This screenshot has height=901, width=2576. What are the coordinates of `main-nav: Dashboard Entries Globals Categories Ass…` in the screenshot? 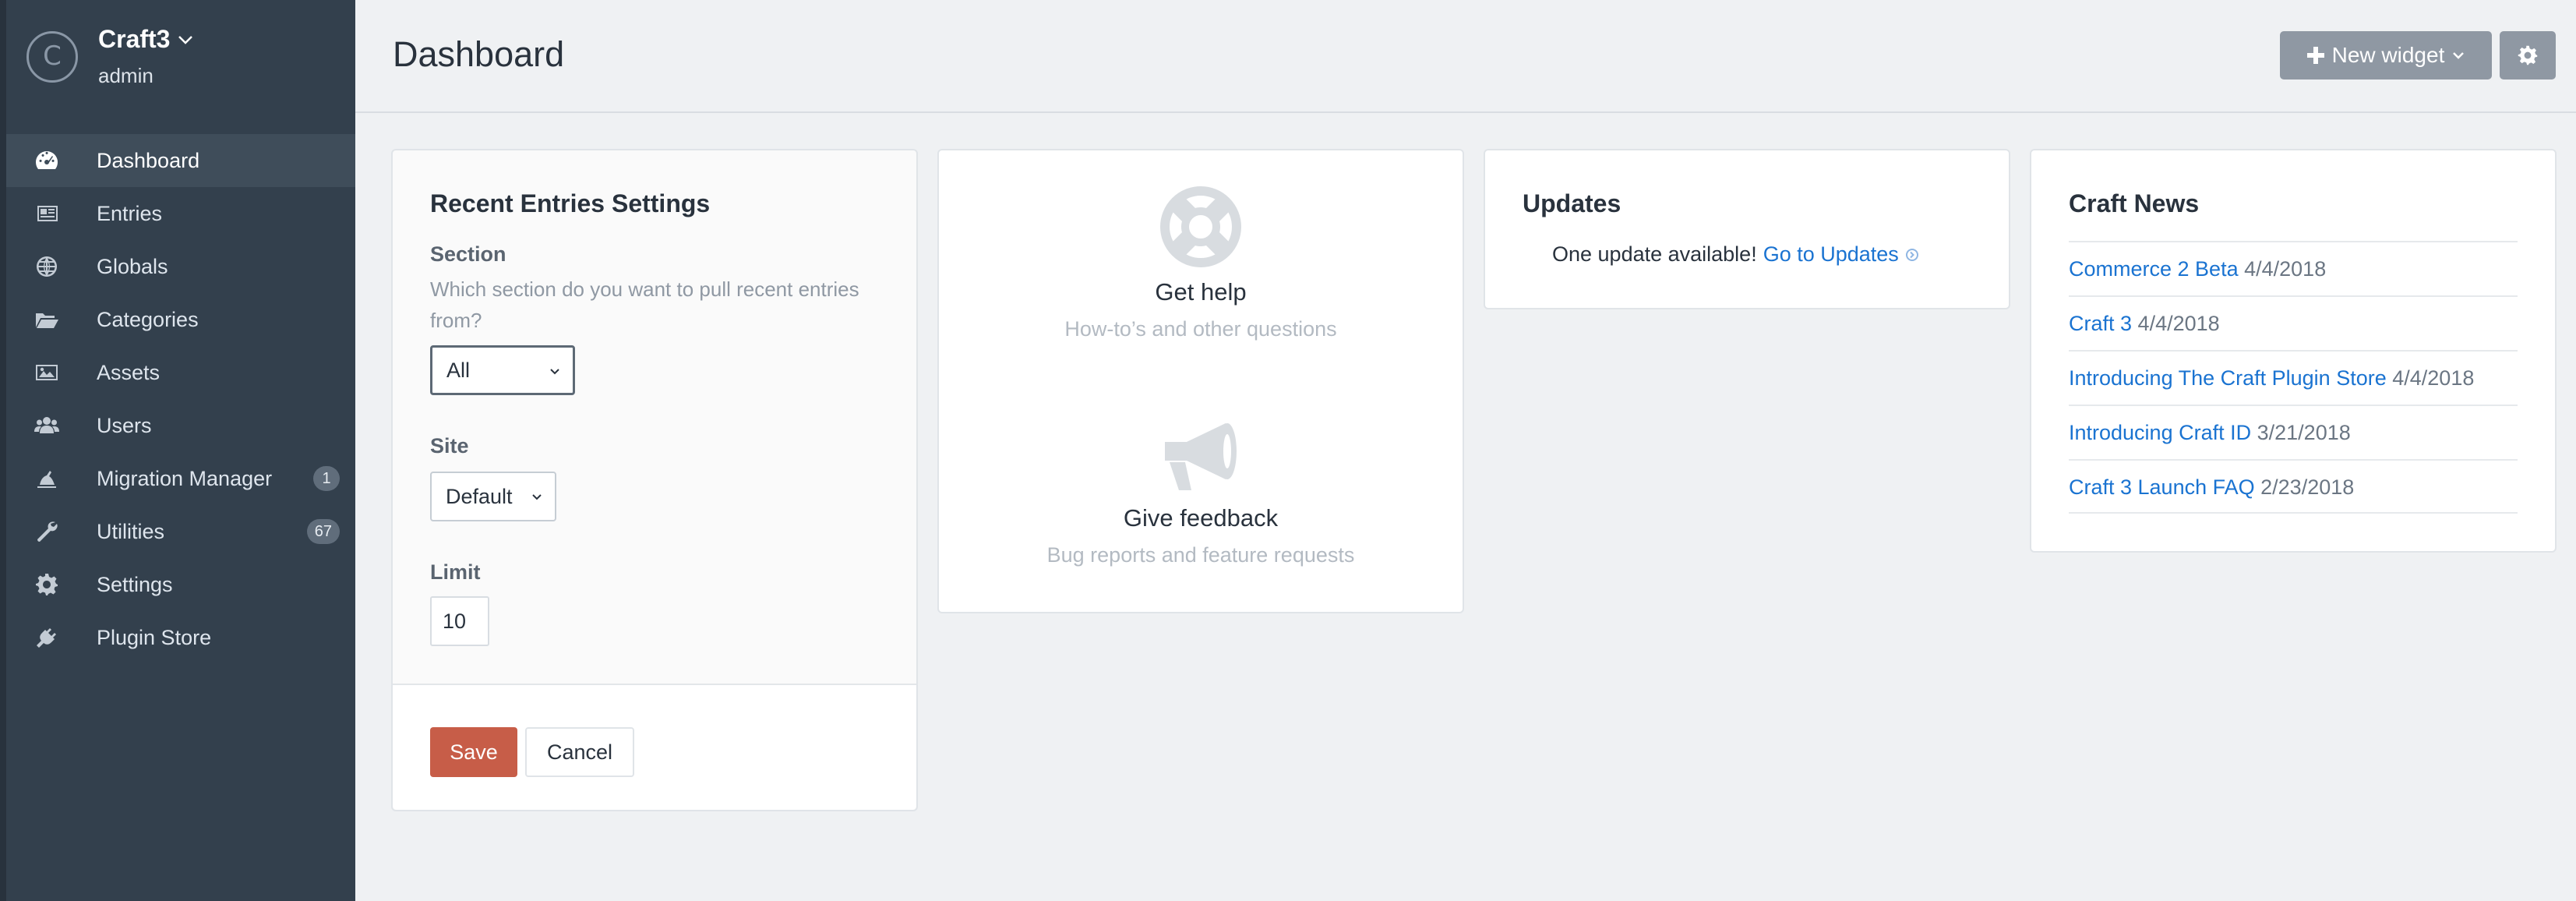 It's located at (180, 399).